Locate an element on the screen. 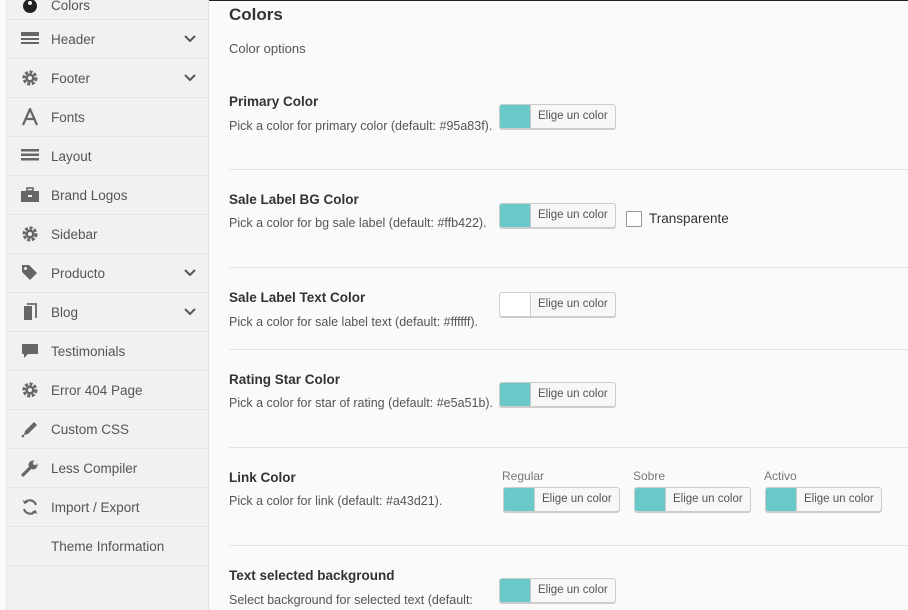 The width and height of the screenshot is (908, 610). text-selected-bg-color-picker-button: Elige un color is located at coordinates (557, 590).